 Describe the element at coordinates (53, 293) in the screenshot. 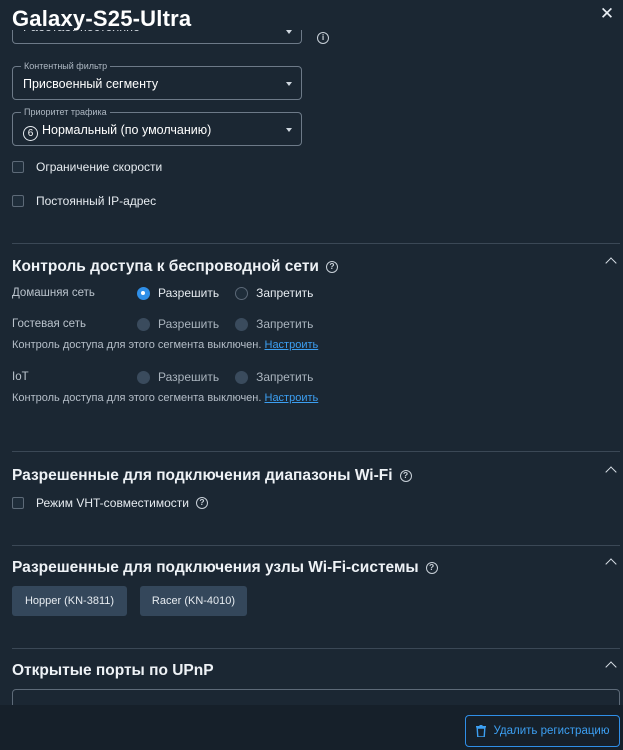

I see `home-network-label: Домашняя сеть` at that location.